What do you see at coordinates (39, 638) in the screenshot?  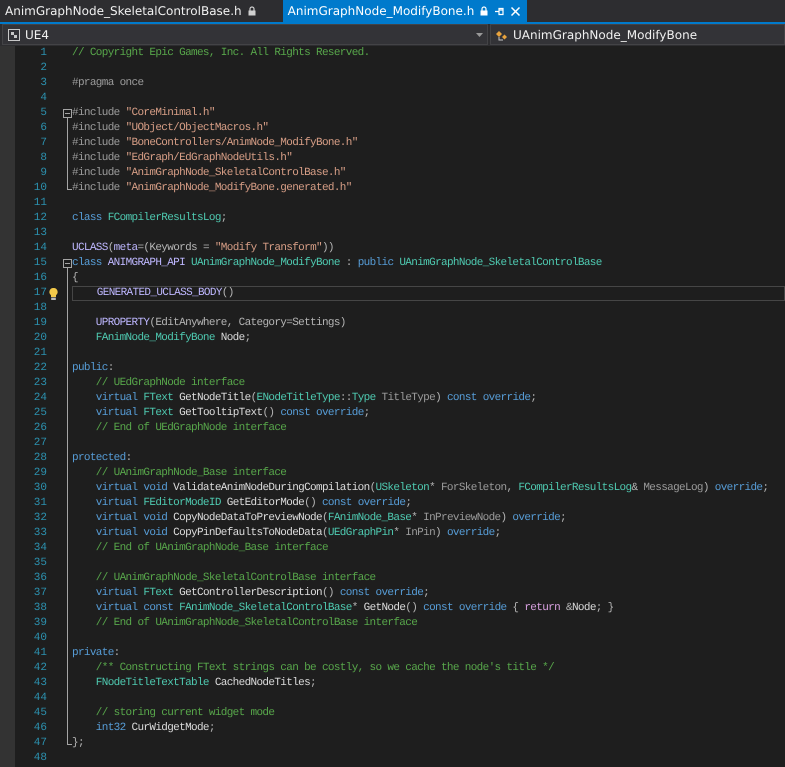 I see `line-number: 40` at bounding box center [39, 638].